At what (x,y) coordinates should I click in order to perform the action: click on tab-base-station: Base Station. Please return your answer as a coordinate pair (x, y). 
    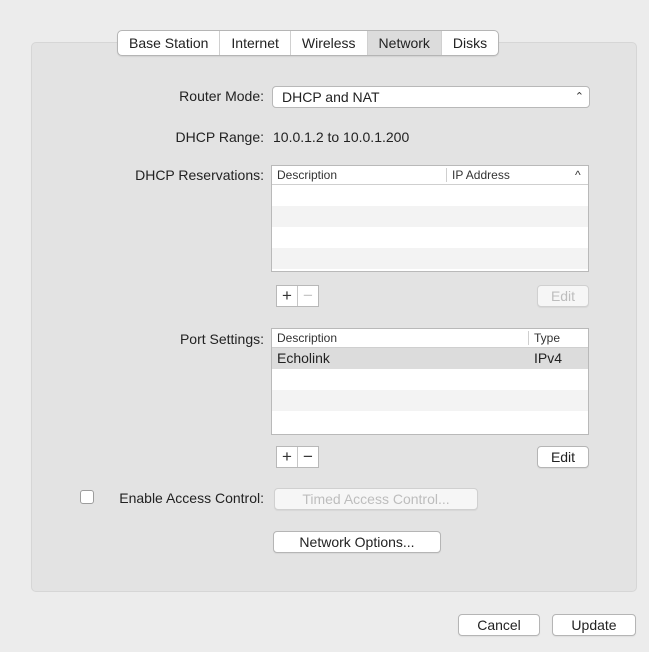
    Looking at the image, I should click on (169, 43).